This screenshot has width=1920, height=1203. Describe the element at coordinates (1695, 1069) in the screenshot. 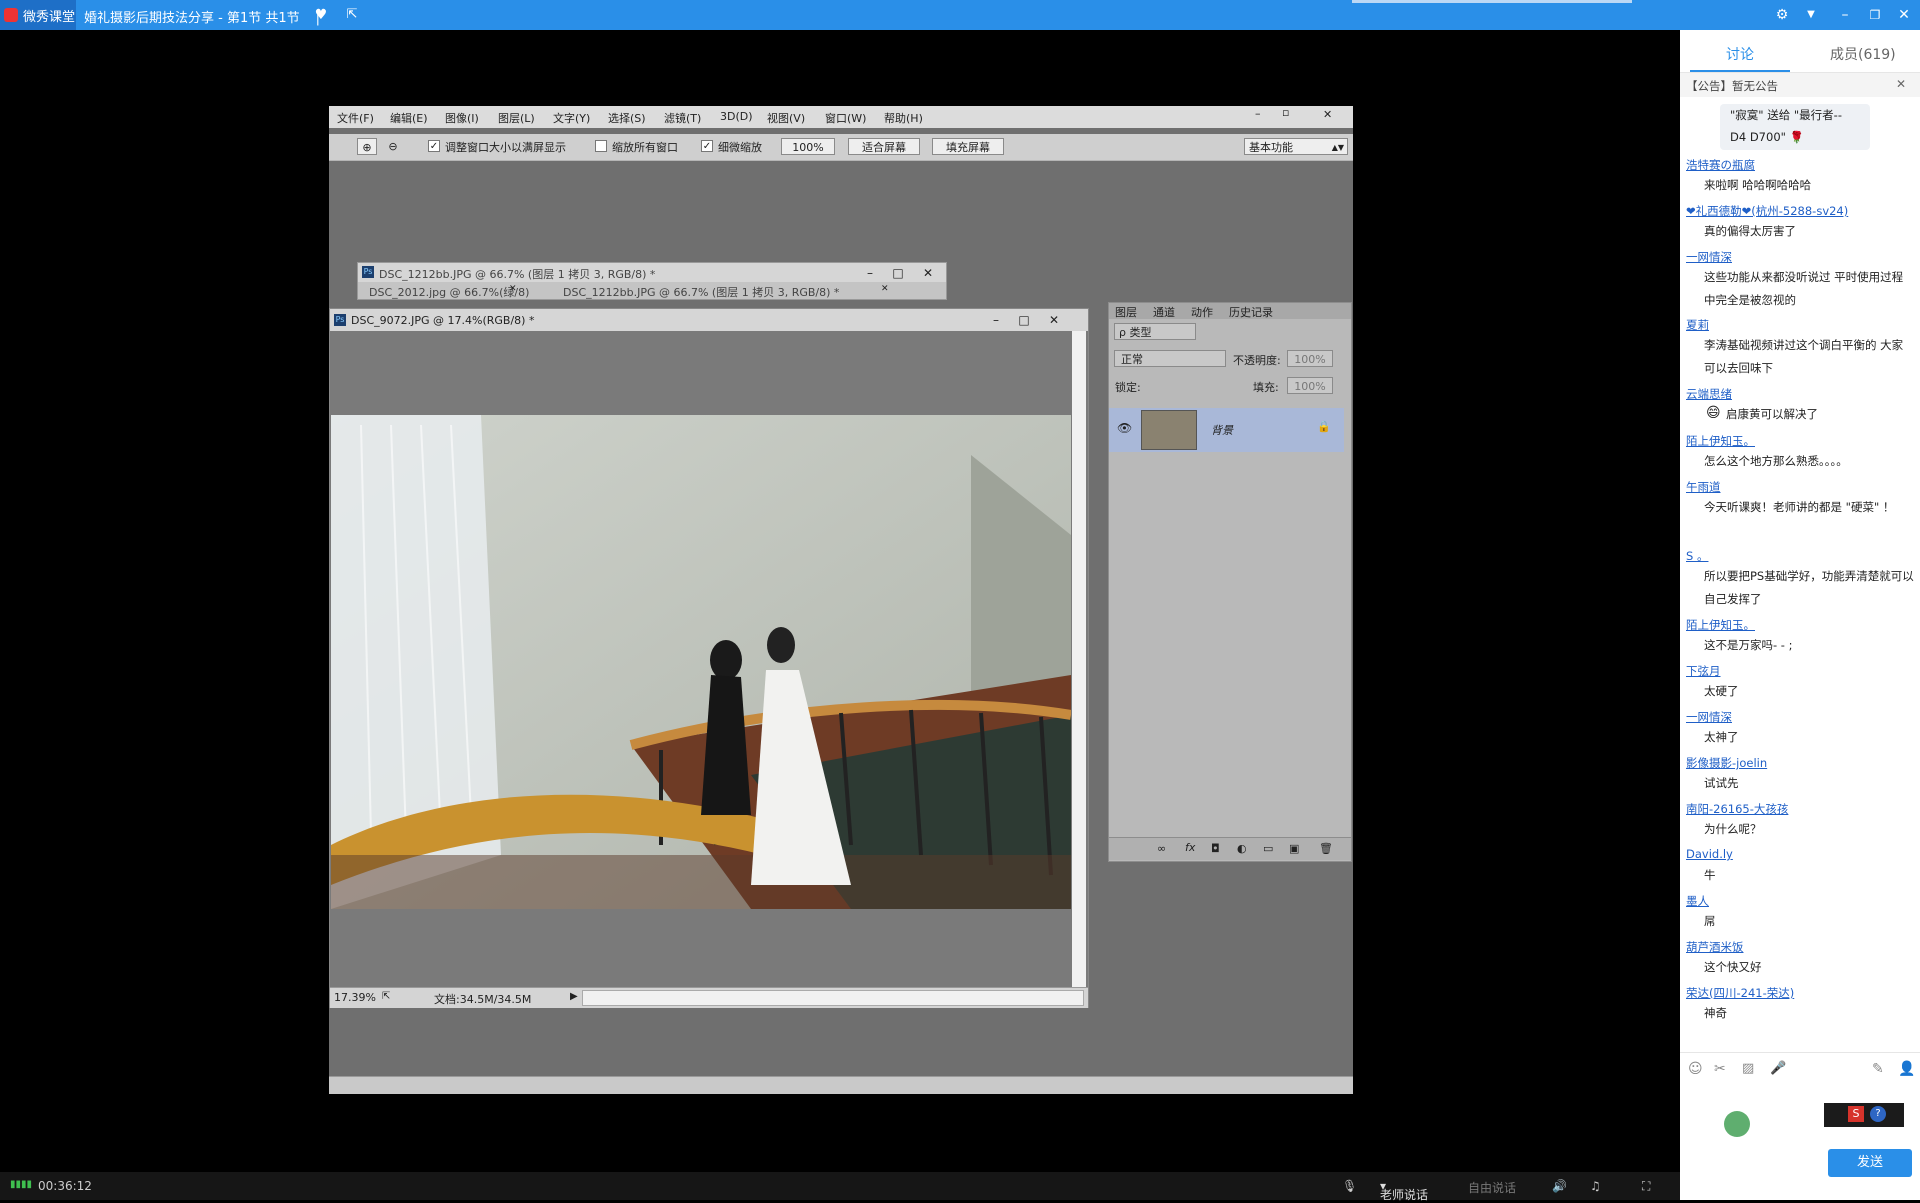

I see `smiley-icon: ☺` at that location.